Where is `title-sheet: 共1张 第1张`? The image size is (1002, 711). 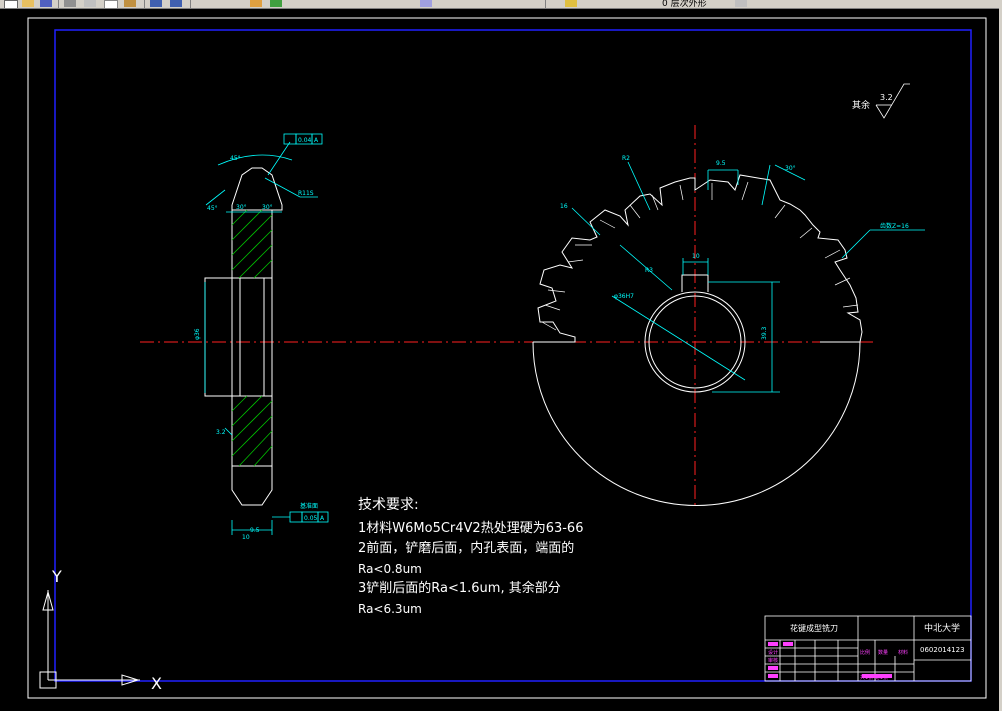 title-sheet: 共1张 第1张 is located at coordinates (874, 677).